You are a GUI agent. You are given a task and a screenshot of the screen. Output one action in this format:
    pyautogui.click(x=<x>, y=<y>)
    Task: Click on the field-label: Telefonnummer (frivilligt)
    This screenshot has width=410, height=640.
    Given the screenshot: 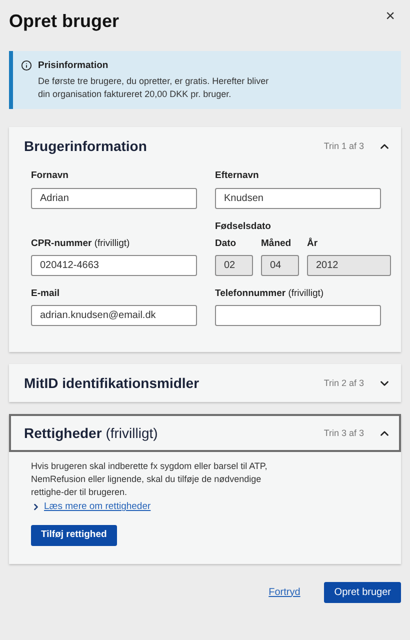 What is the action you would take?
    pyautogui.click(x=270, y=294)
    